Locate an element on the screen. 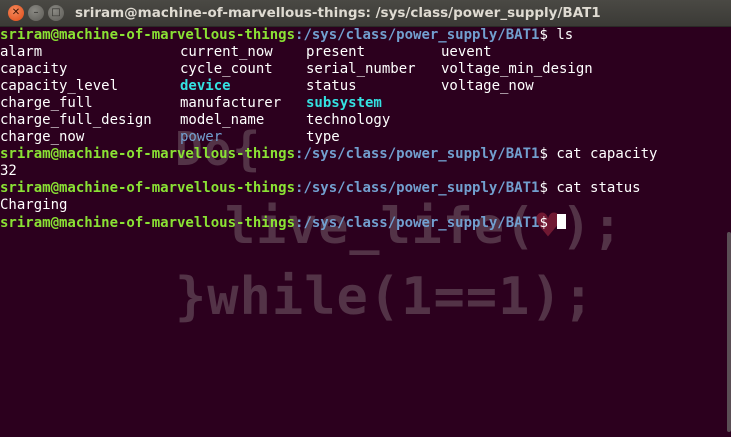 This screenshot has height=437, width=731. scrollbar is located at coordinates (729, 332).